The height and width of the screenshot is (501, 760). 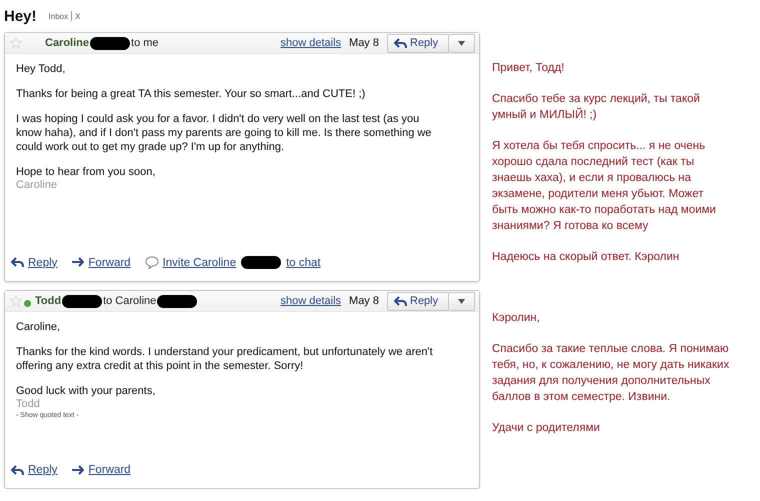 I want to click on message-paragraph: Hey Todd,, so click(x=41, y=69).